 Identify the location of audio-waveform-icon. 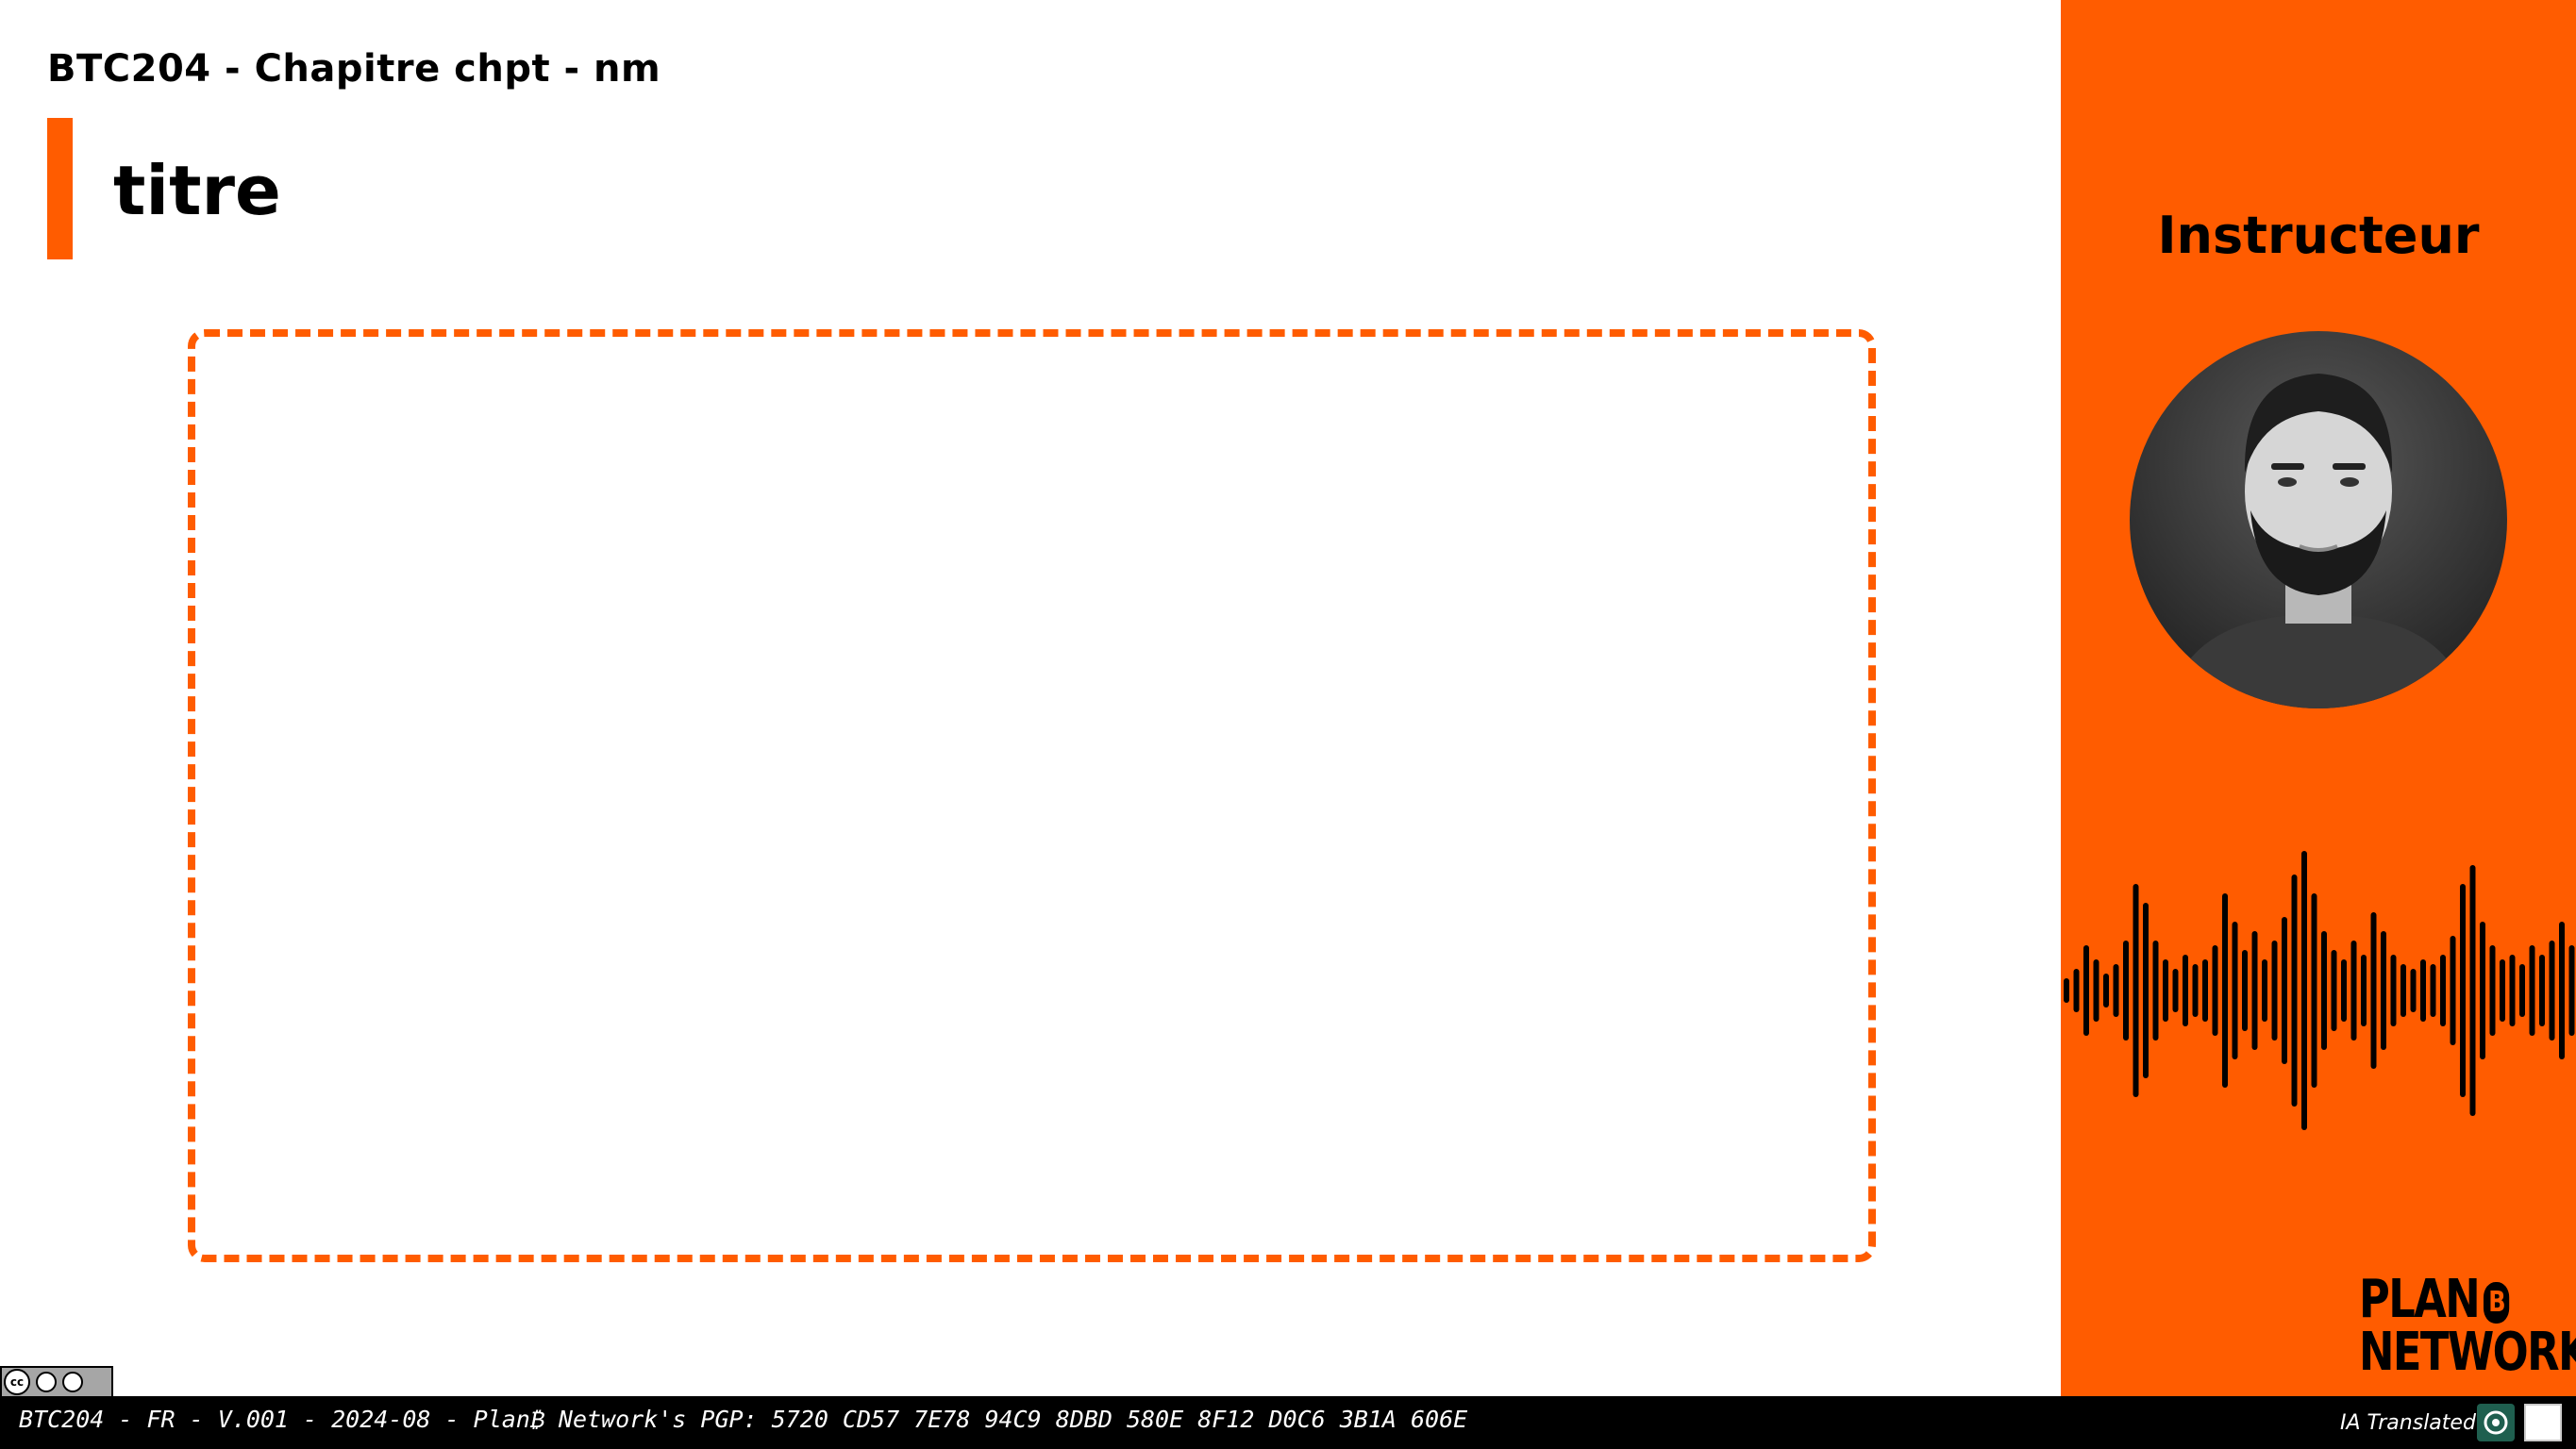
(2319, 991).